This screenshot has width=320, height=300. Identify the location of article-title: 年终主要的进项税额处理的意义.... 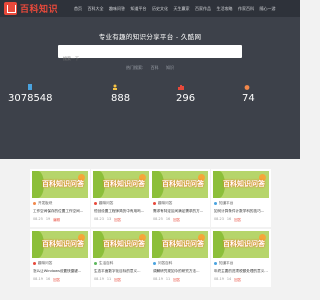
(241, 271).